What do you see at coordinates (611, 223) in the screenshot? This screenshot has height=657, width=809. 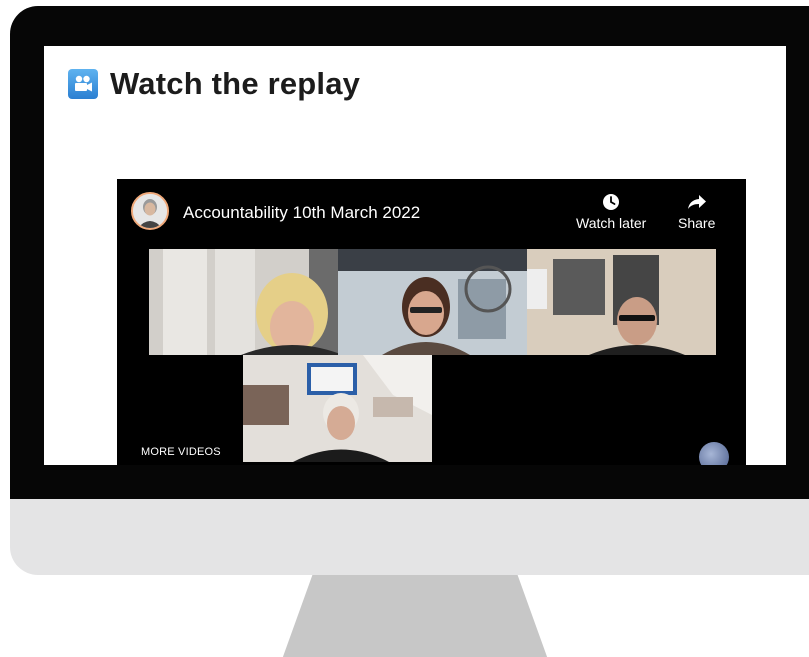 I see `watch-later-label: Watch later` at bounding box center [611, 223].